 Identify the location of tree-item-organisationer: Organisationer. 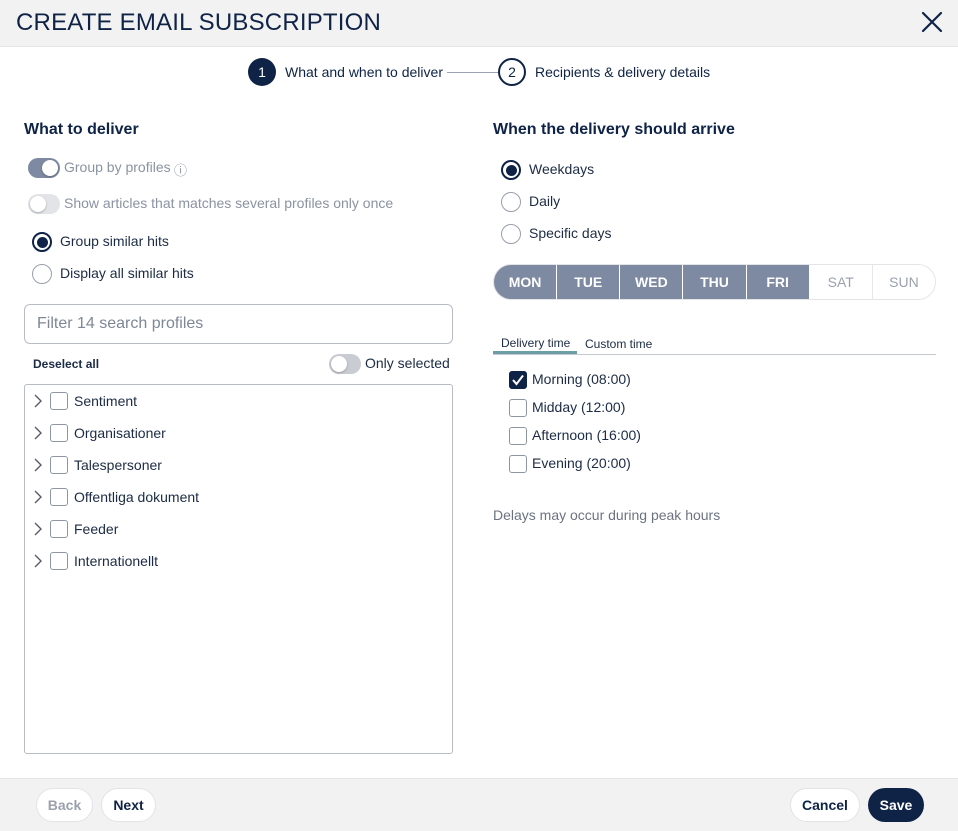
(95, 433).